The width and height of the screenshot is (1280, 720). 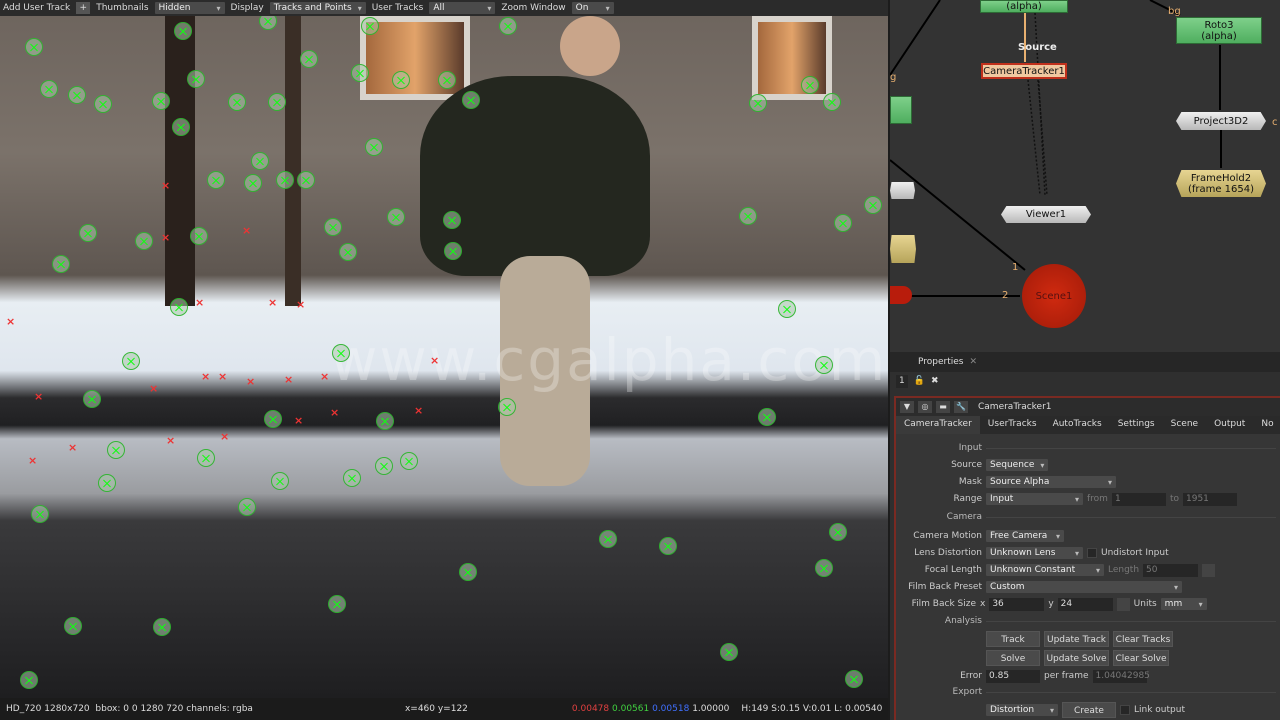 I want to click on update-solve-button: Update Solve, so click(x=1076, y=658).